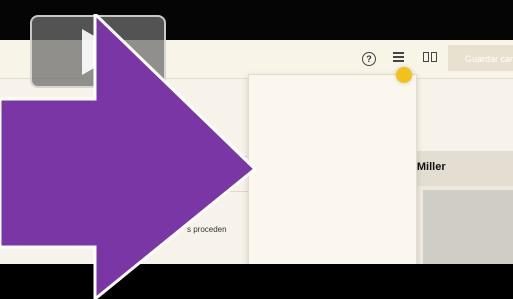 This screenshot has width=513, height=299. I want to click on save-button: Guardar can, so click(480, 58).